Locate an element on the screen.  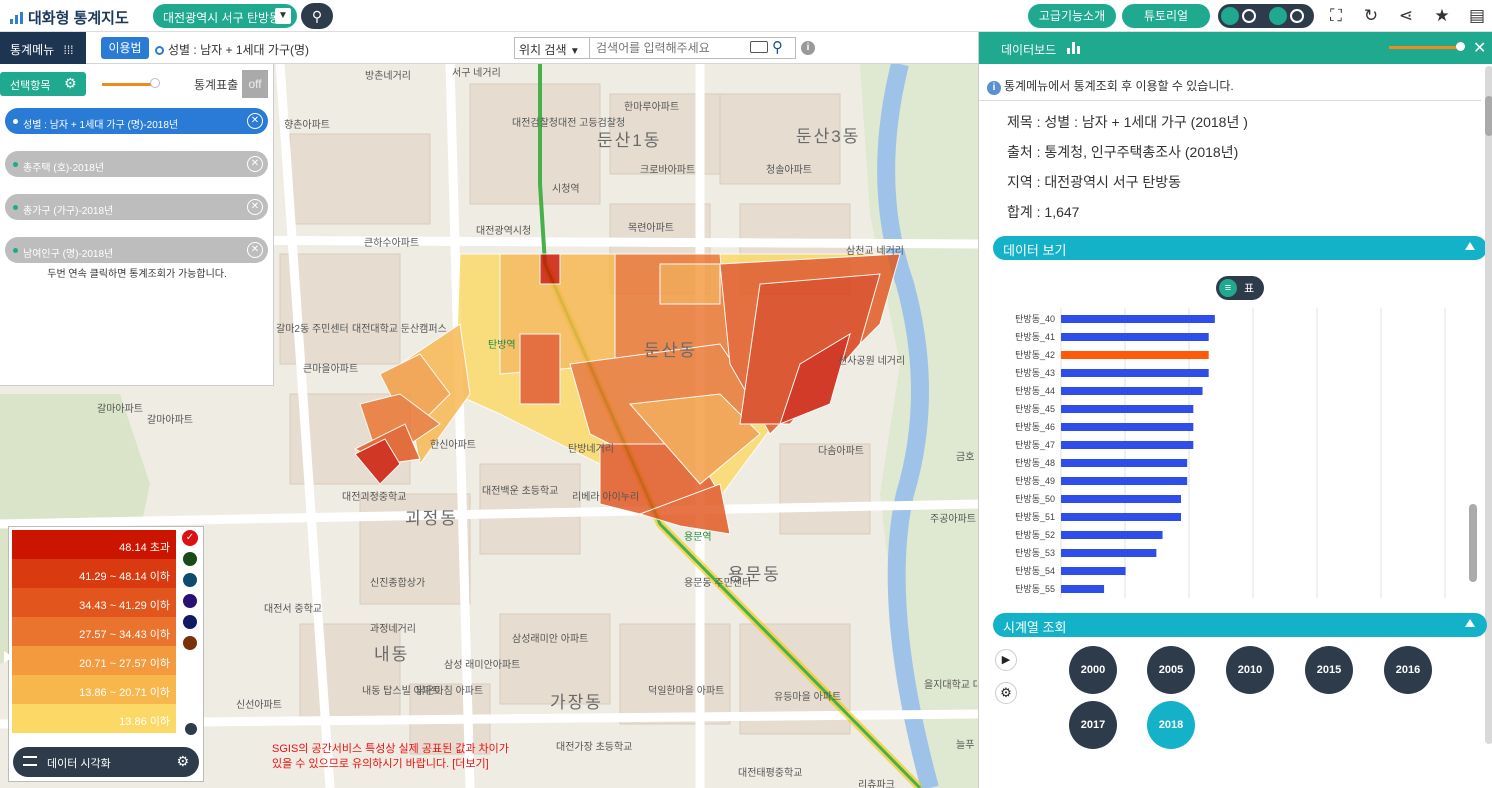
share-icon: ⋖ is located at coordinates (1406, 16).